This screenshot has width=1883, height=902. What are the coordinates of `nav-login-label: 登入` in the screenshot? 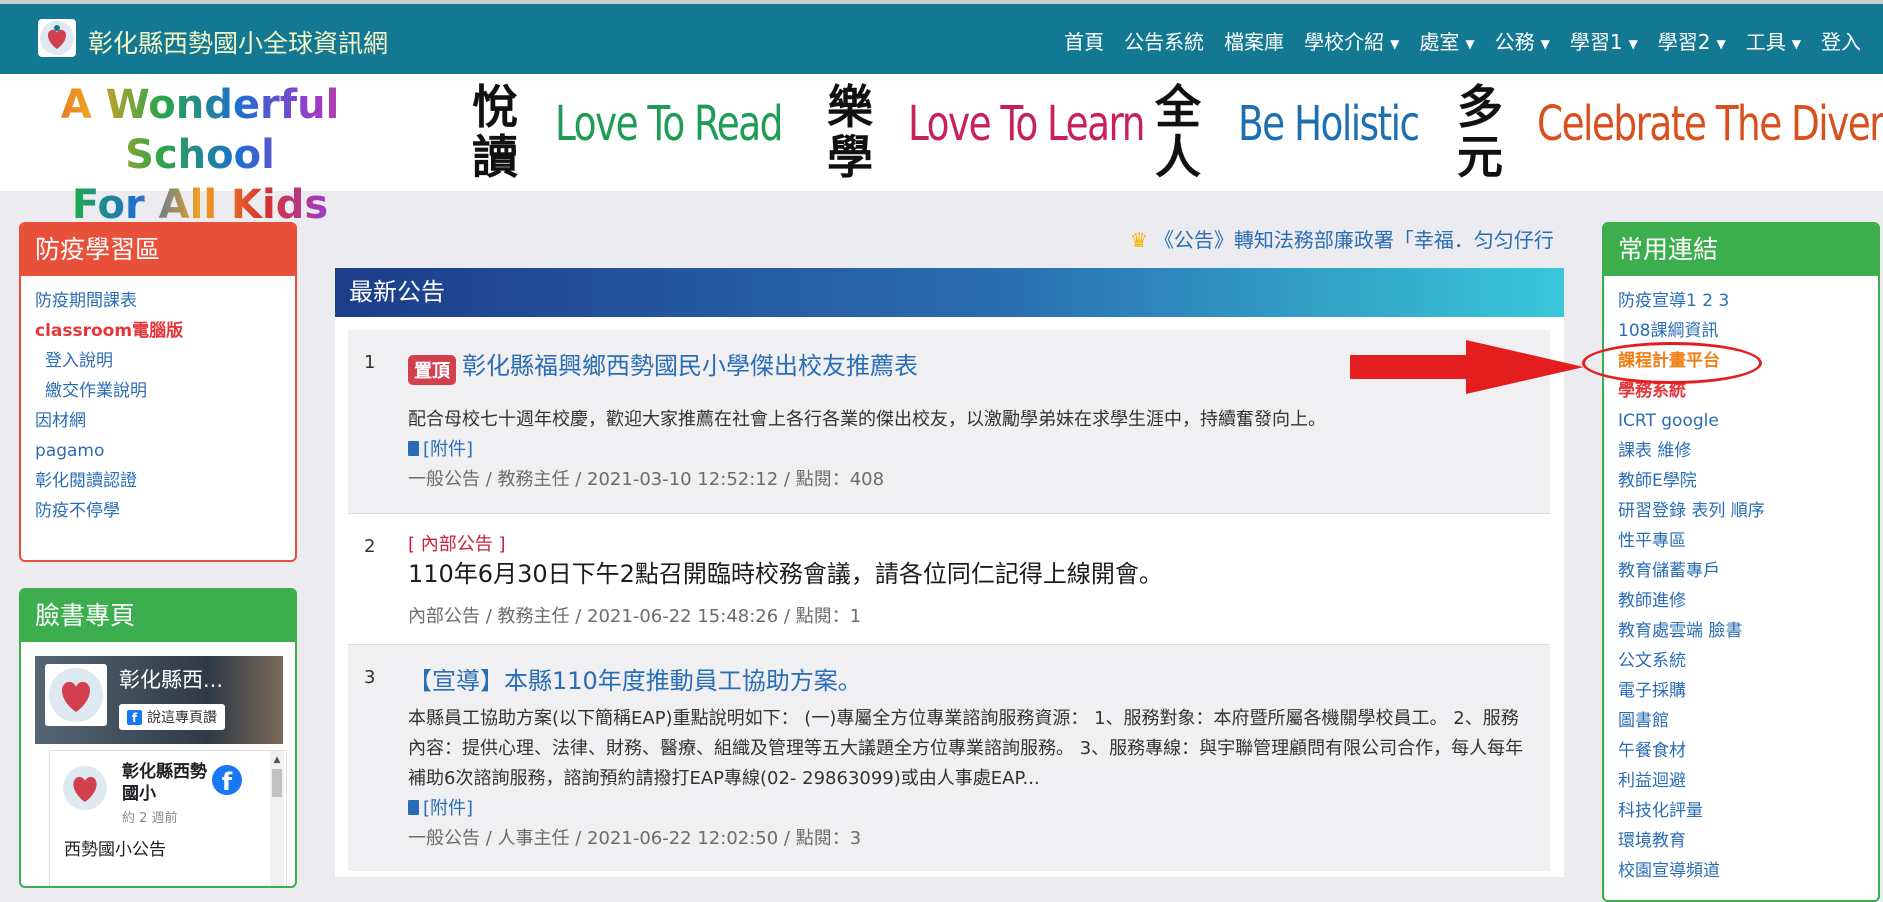 It's located at (1841, 42).